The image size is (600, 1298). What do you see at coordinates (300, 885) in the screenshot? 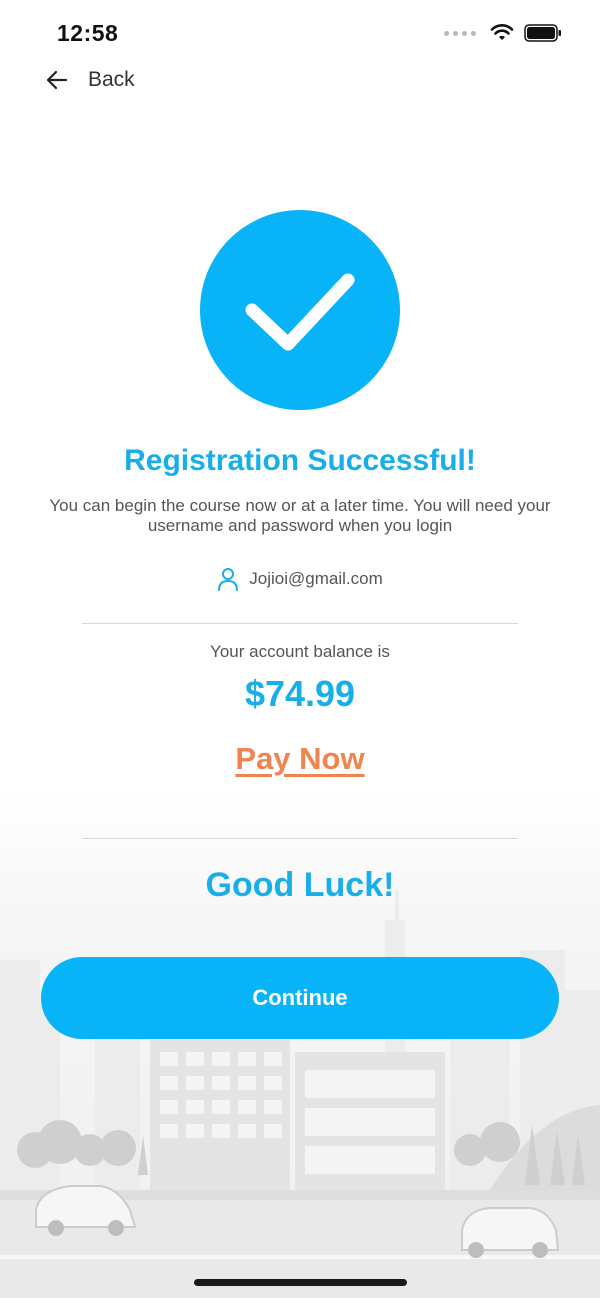
I see `good-luck-heading: Good Luck!` at bounding box center [300, 885].